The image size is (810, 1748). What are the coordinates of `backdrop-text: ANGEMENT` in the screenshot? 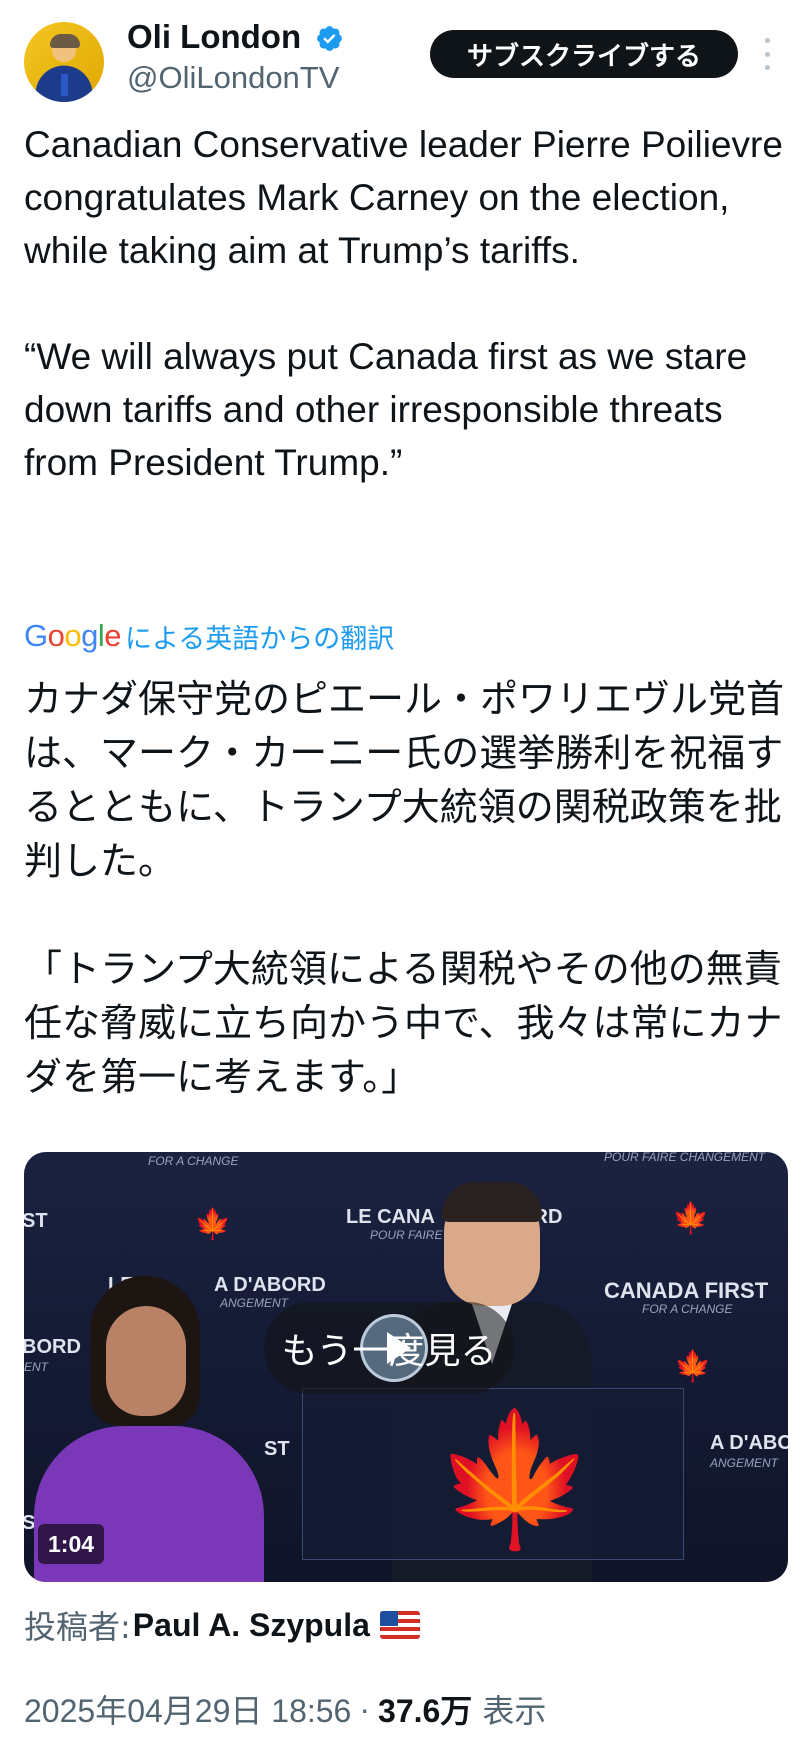 It's located at (744, 1463).